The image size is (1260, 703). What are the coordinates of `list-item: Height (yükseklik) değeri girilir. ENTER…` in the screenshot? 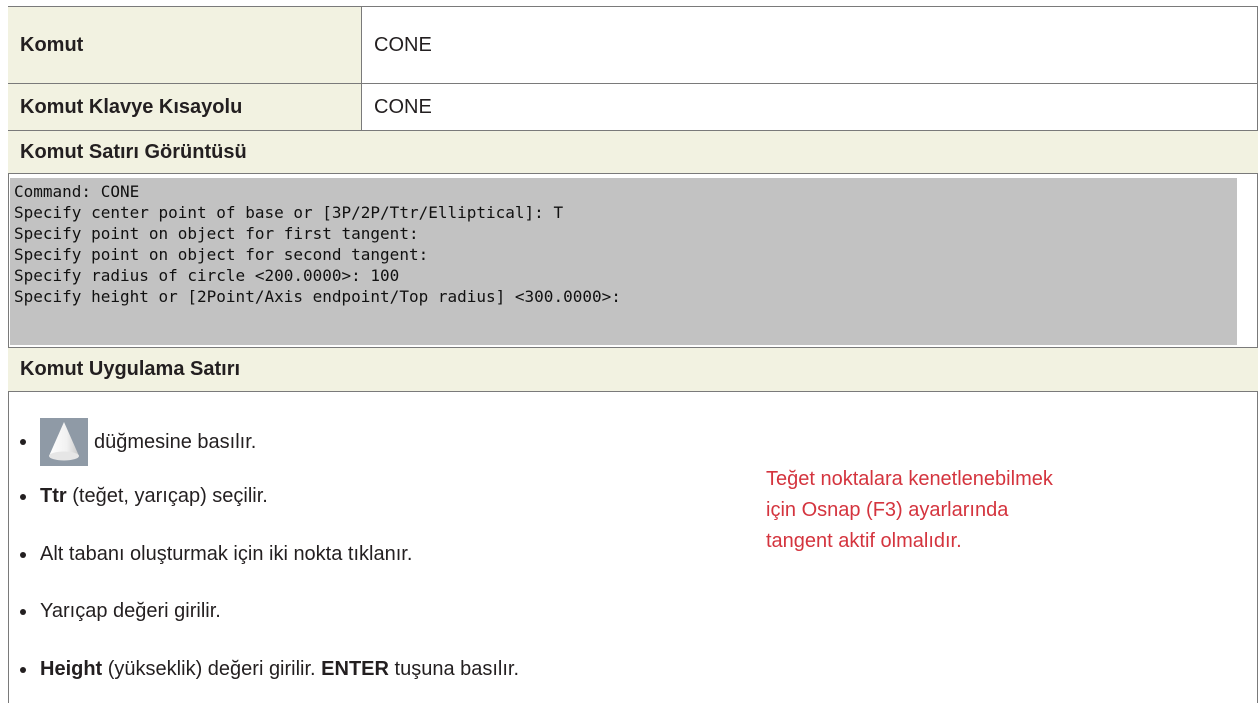 It's located at (269, 669).